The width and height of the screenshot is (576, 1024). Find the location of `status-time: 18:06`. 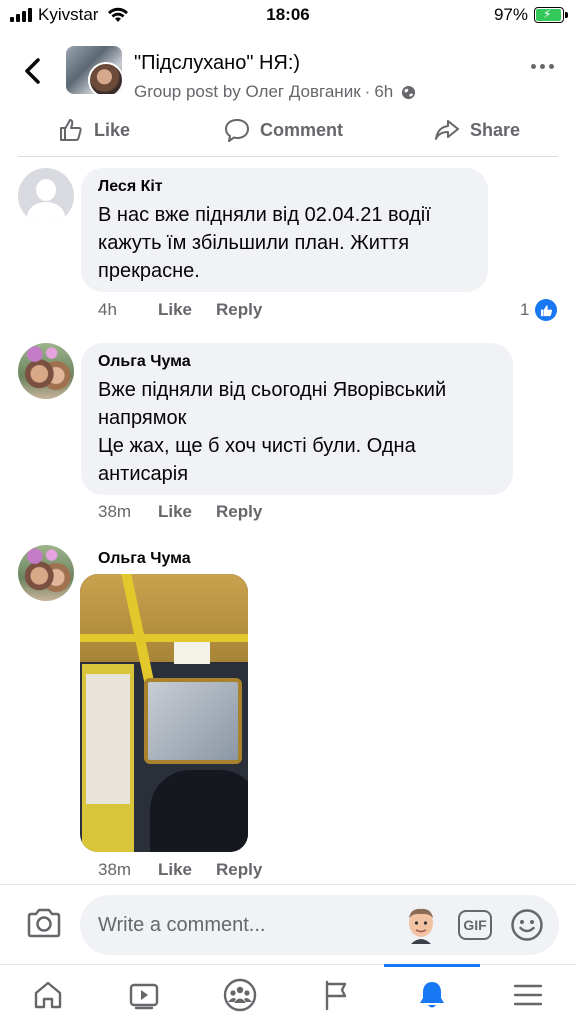

status-time: 18:06 is located at coordinates (288, 14).